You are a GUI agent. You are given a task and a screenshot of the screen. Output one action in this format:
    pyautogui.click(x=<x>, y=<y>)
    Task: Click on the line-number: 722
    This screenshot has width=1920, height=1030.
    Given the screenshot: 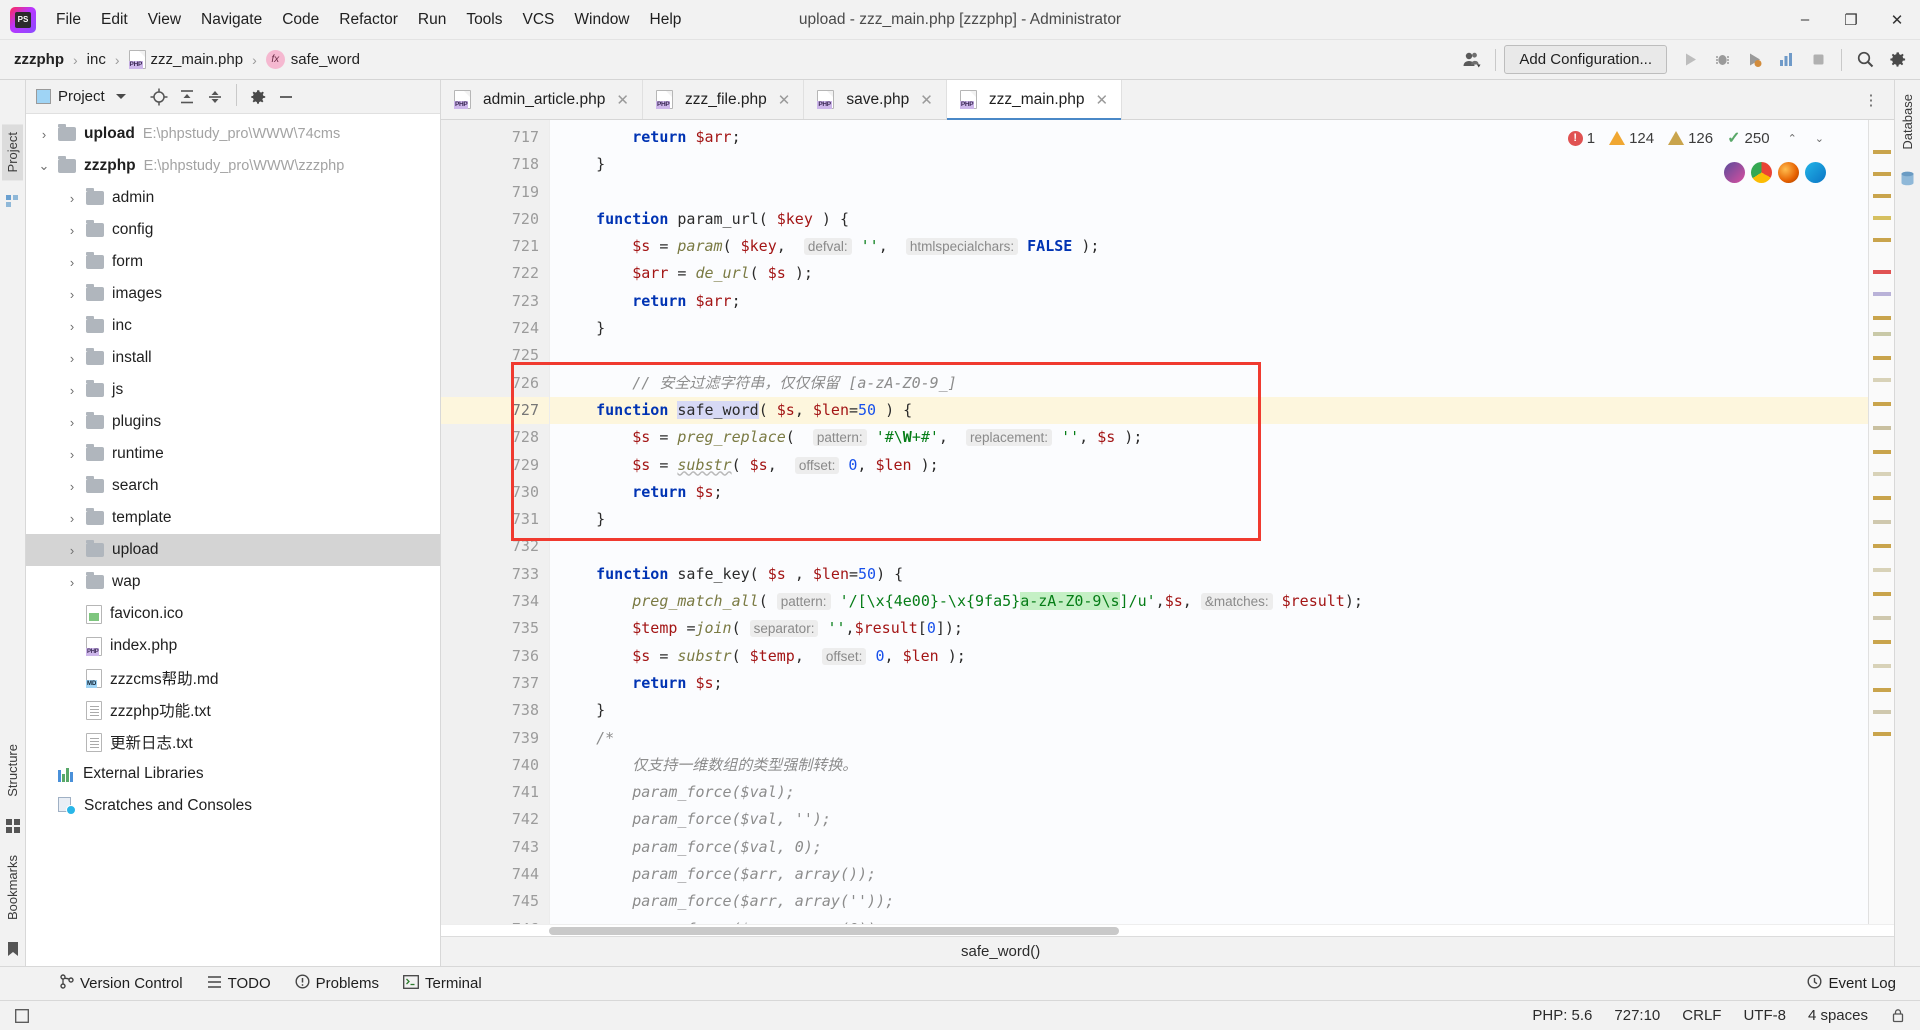 What is the action you would take?
    pyautogui.click(x=495, y=273)
    